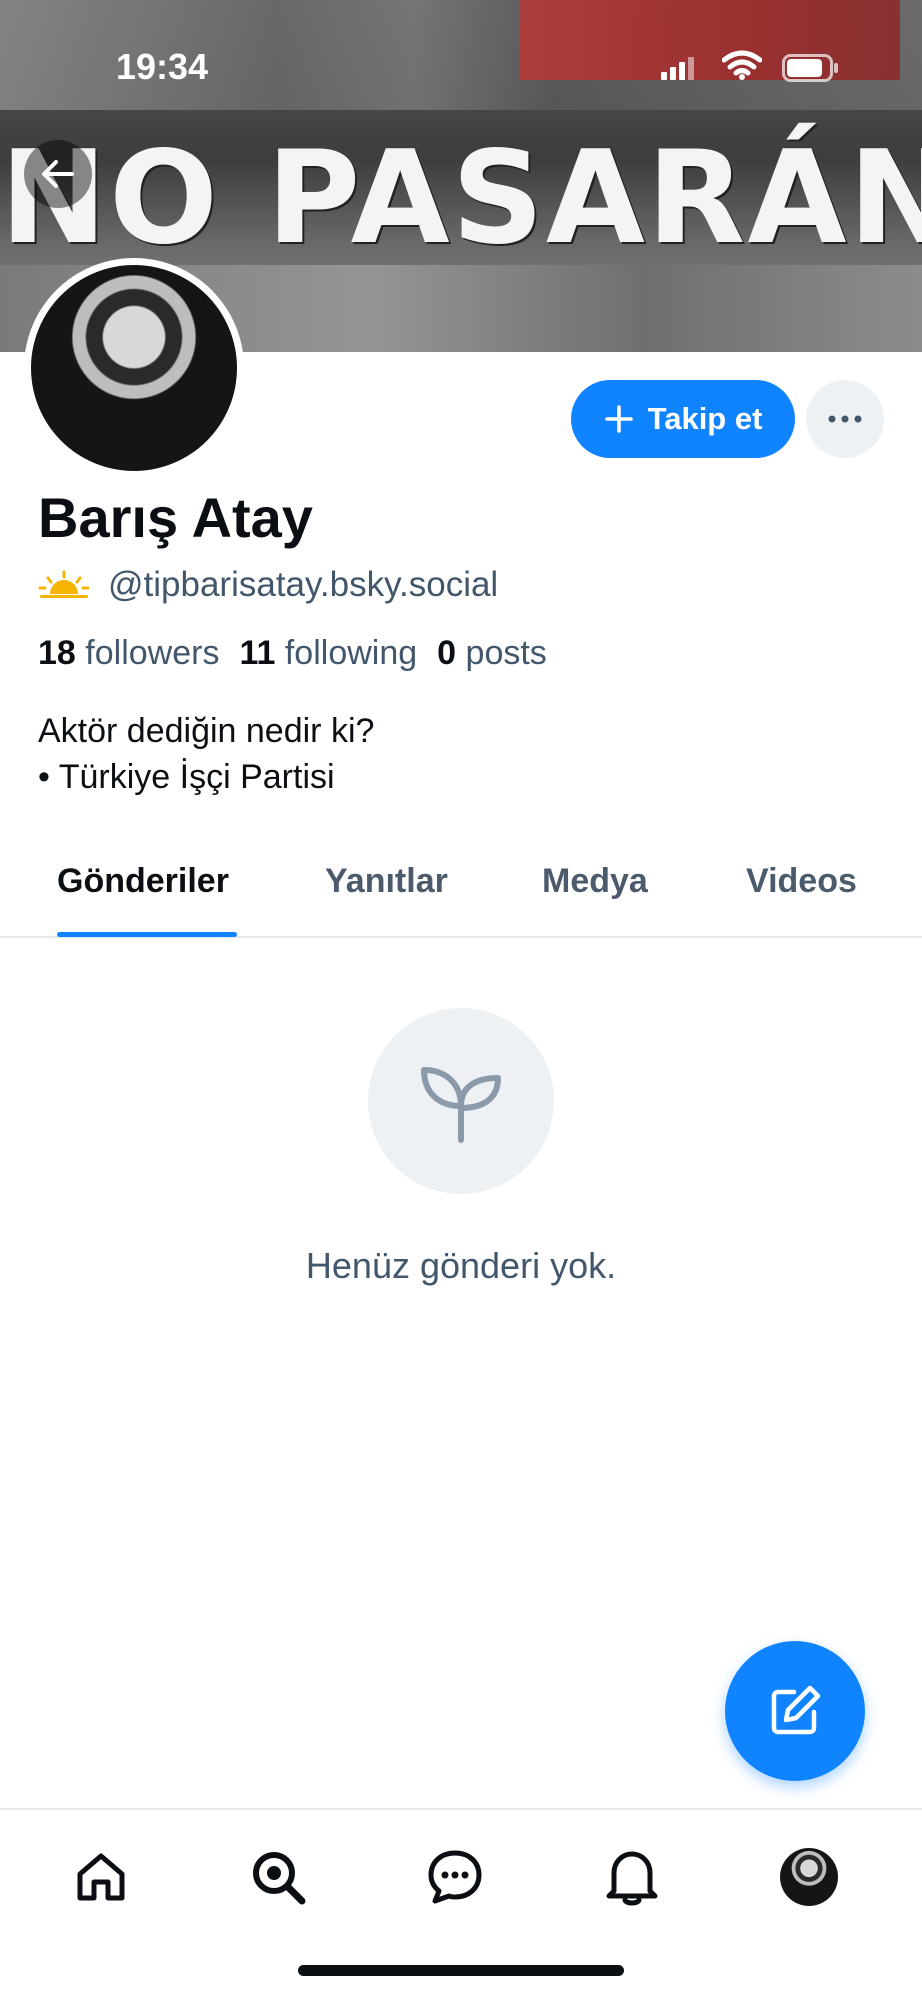 Image resolution: width=922 pixels, height=2002 pixels. Describe the element at coordinates (461, 1265) in the screenshot. I see `empty-state-message: Henüz gönderi yok.` at that location.